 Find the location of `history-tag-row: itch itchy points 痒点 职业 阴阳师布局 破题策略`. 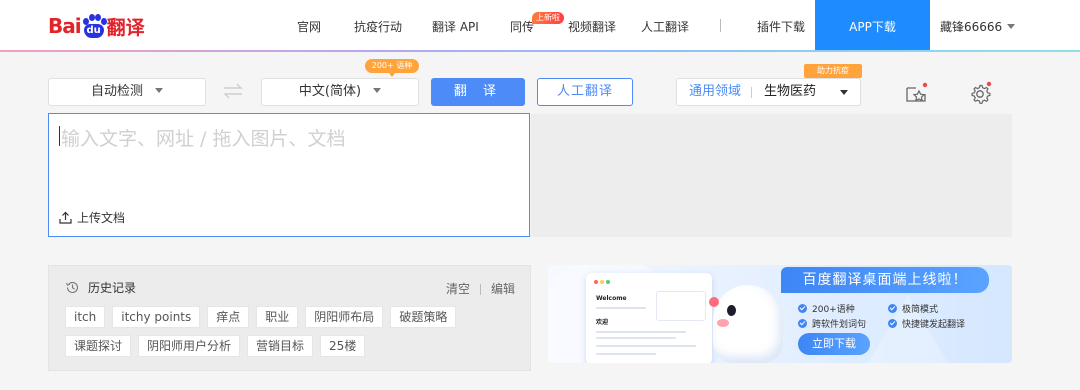

history-tag-row: itch itchy points 痒点 职业 阴阳师布局 破题策略 is located at coordinates (295, 317).